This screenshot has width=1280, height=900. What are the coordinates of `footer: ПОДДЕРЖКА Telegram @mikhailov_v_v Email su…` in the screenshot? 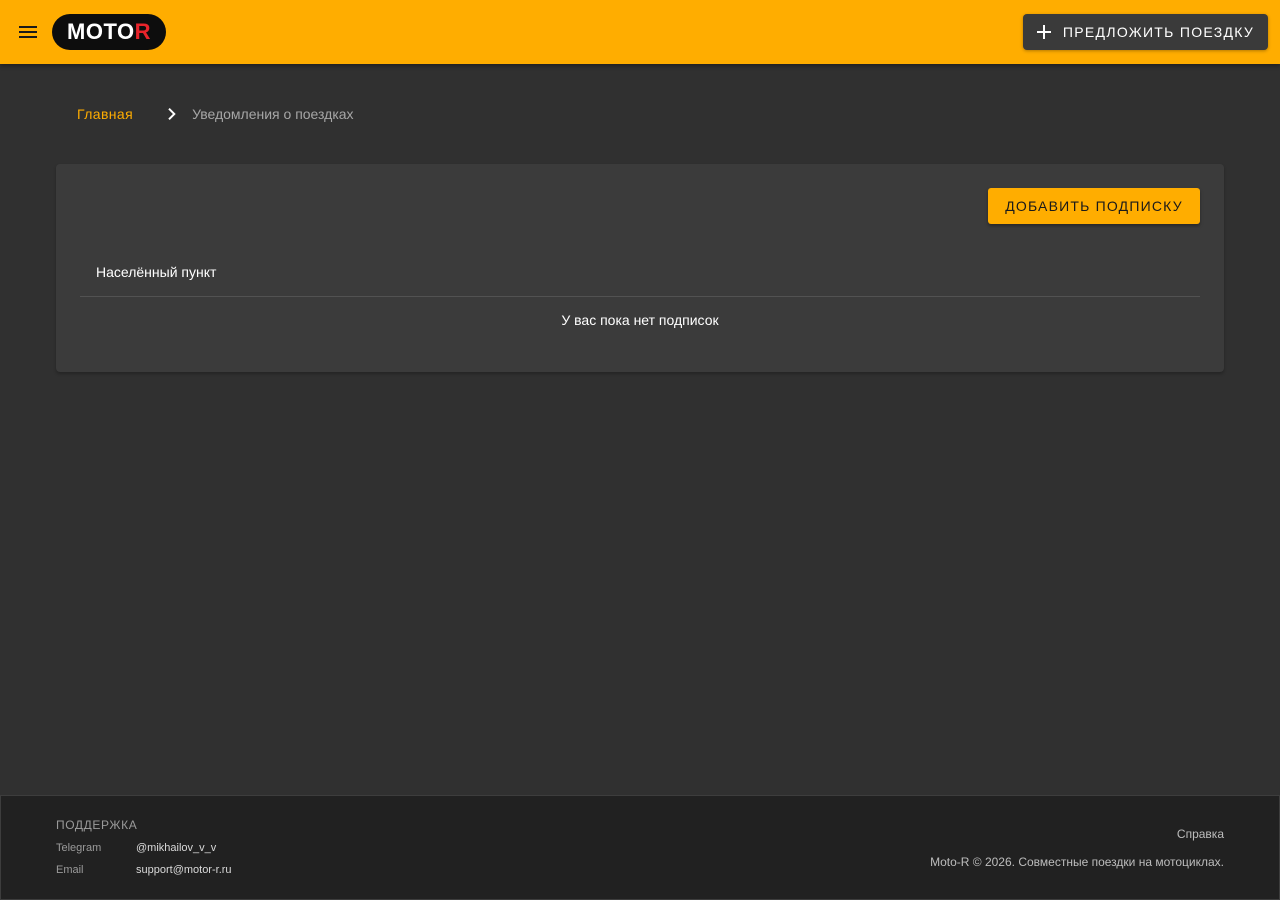 It's located at (640, 847).